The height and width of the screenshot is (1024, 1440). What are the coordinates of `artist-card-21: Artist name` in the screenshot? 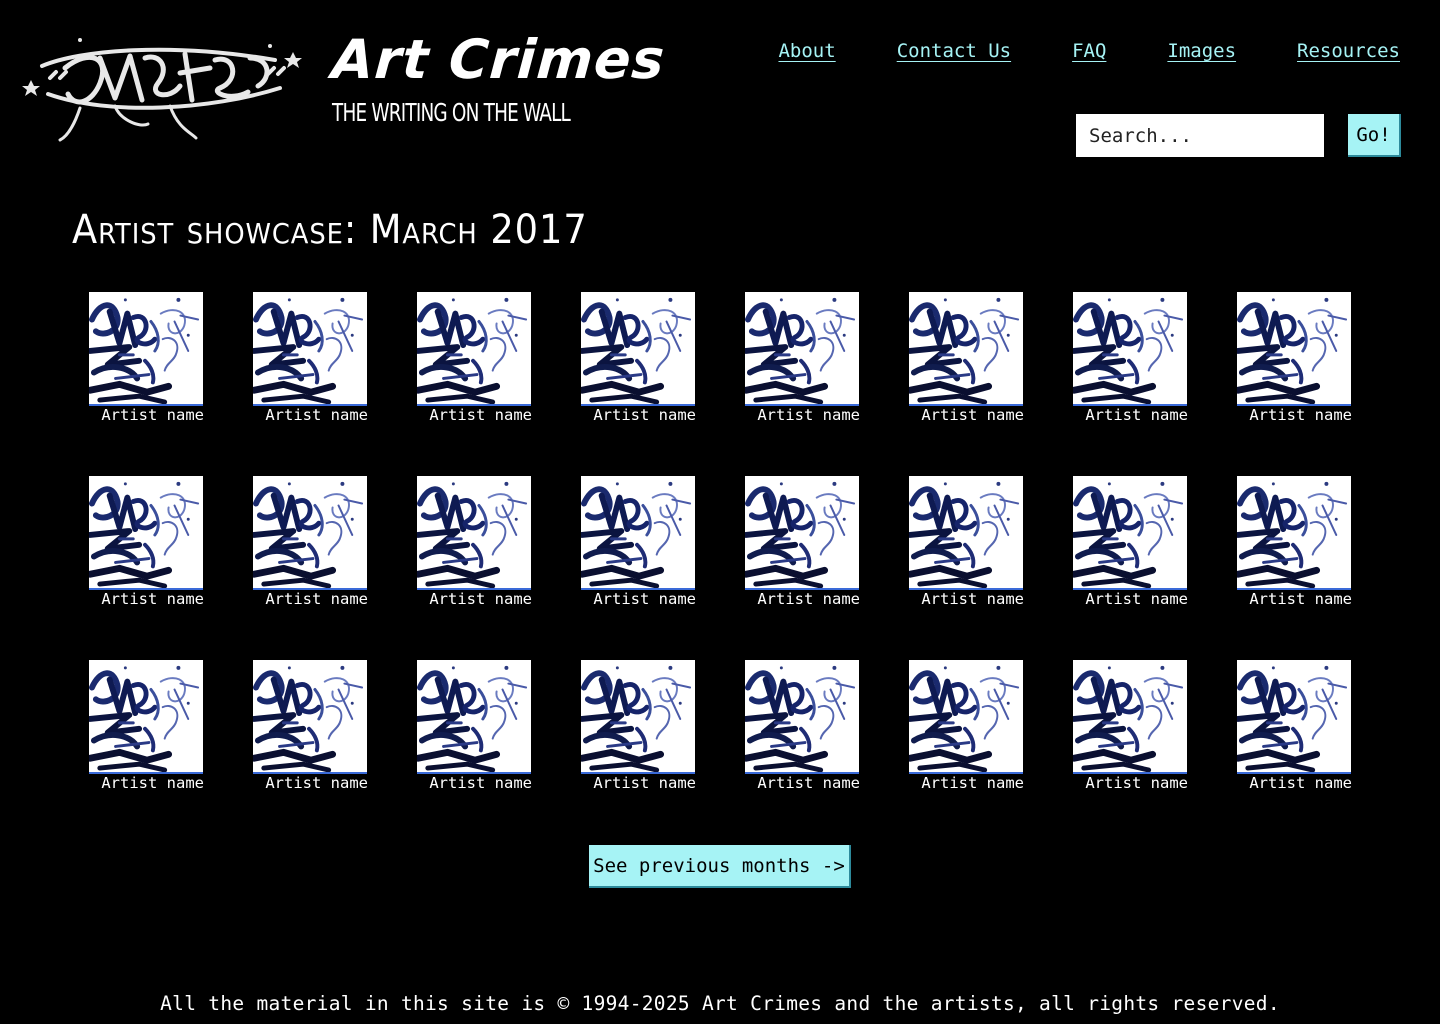 It's located at (802, 727).